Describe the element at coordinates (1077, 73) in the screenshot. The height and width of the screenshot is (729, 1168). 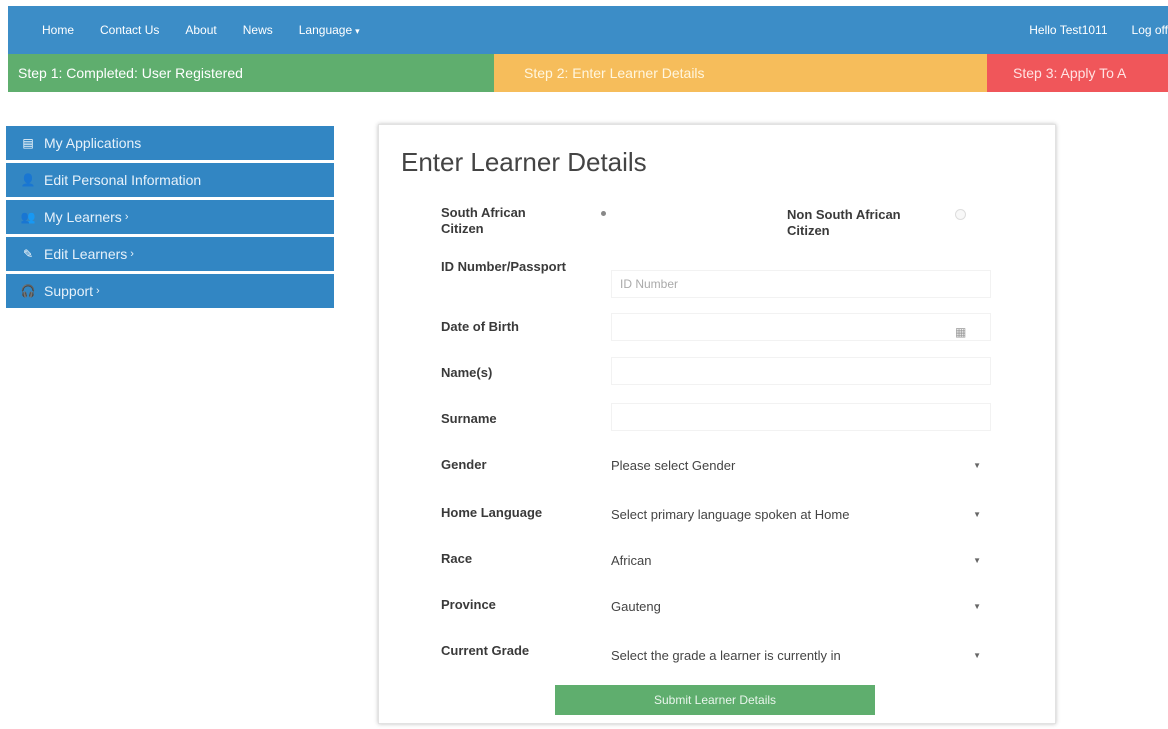
I see `step-3-next: Step 3: Apply To A` at that location.